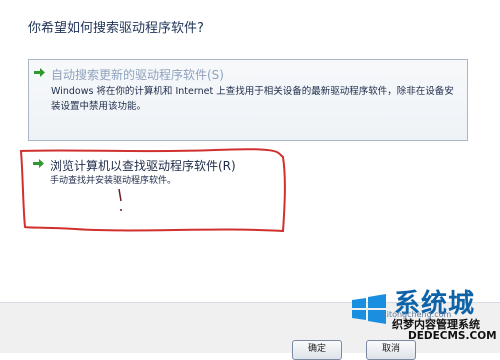 This screenshot has width=500, height=360. I want to click on auto-search-title: 自动搜索更新的驱动程序软件(S), so click(137, 75).